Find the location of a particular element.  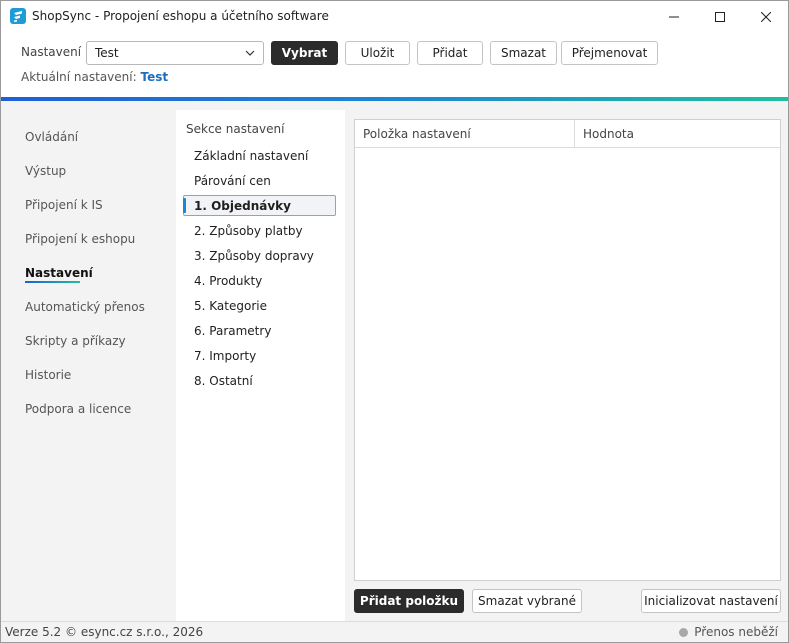

settings-select-value: Test is located at coordinates (107, 53).